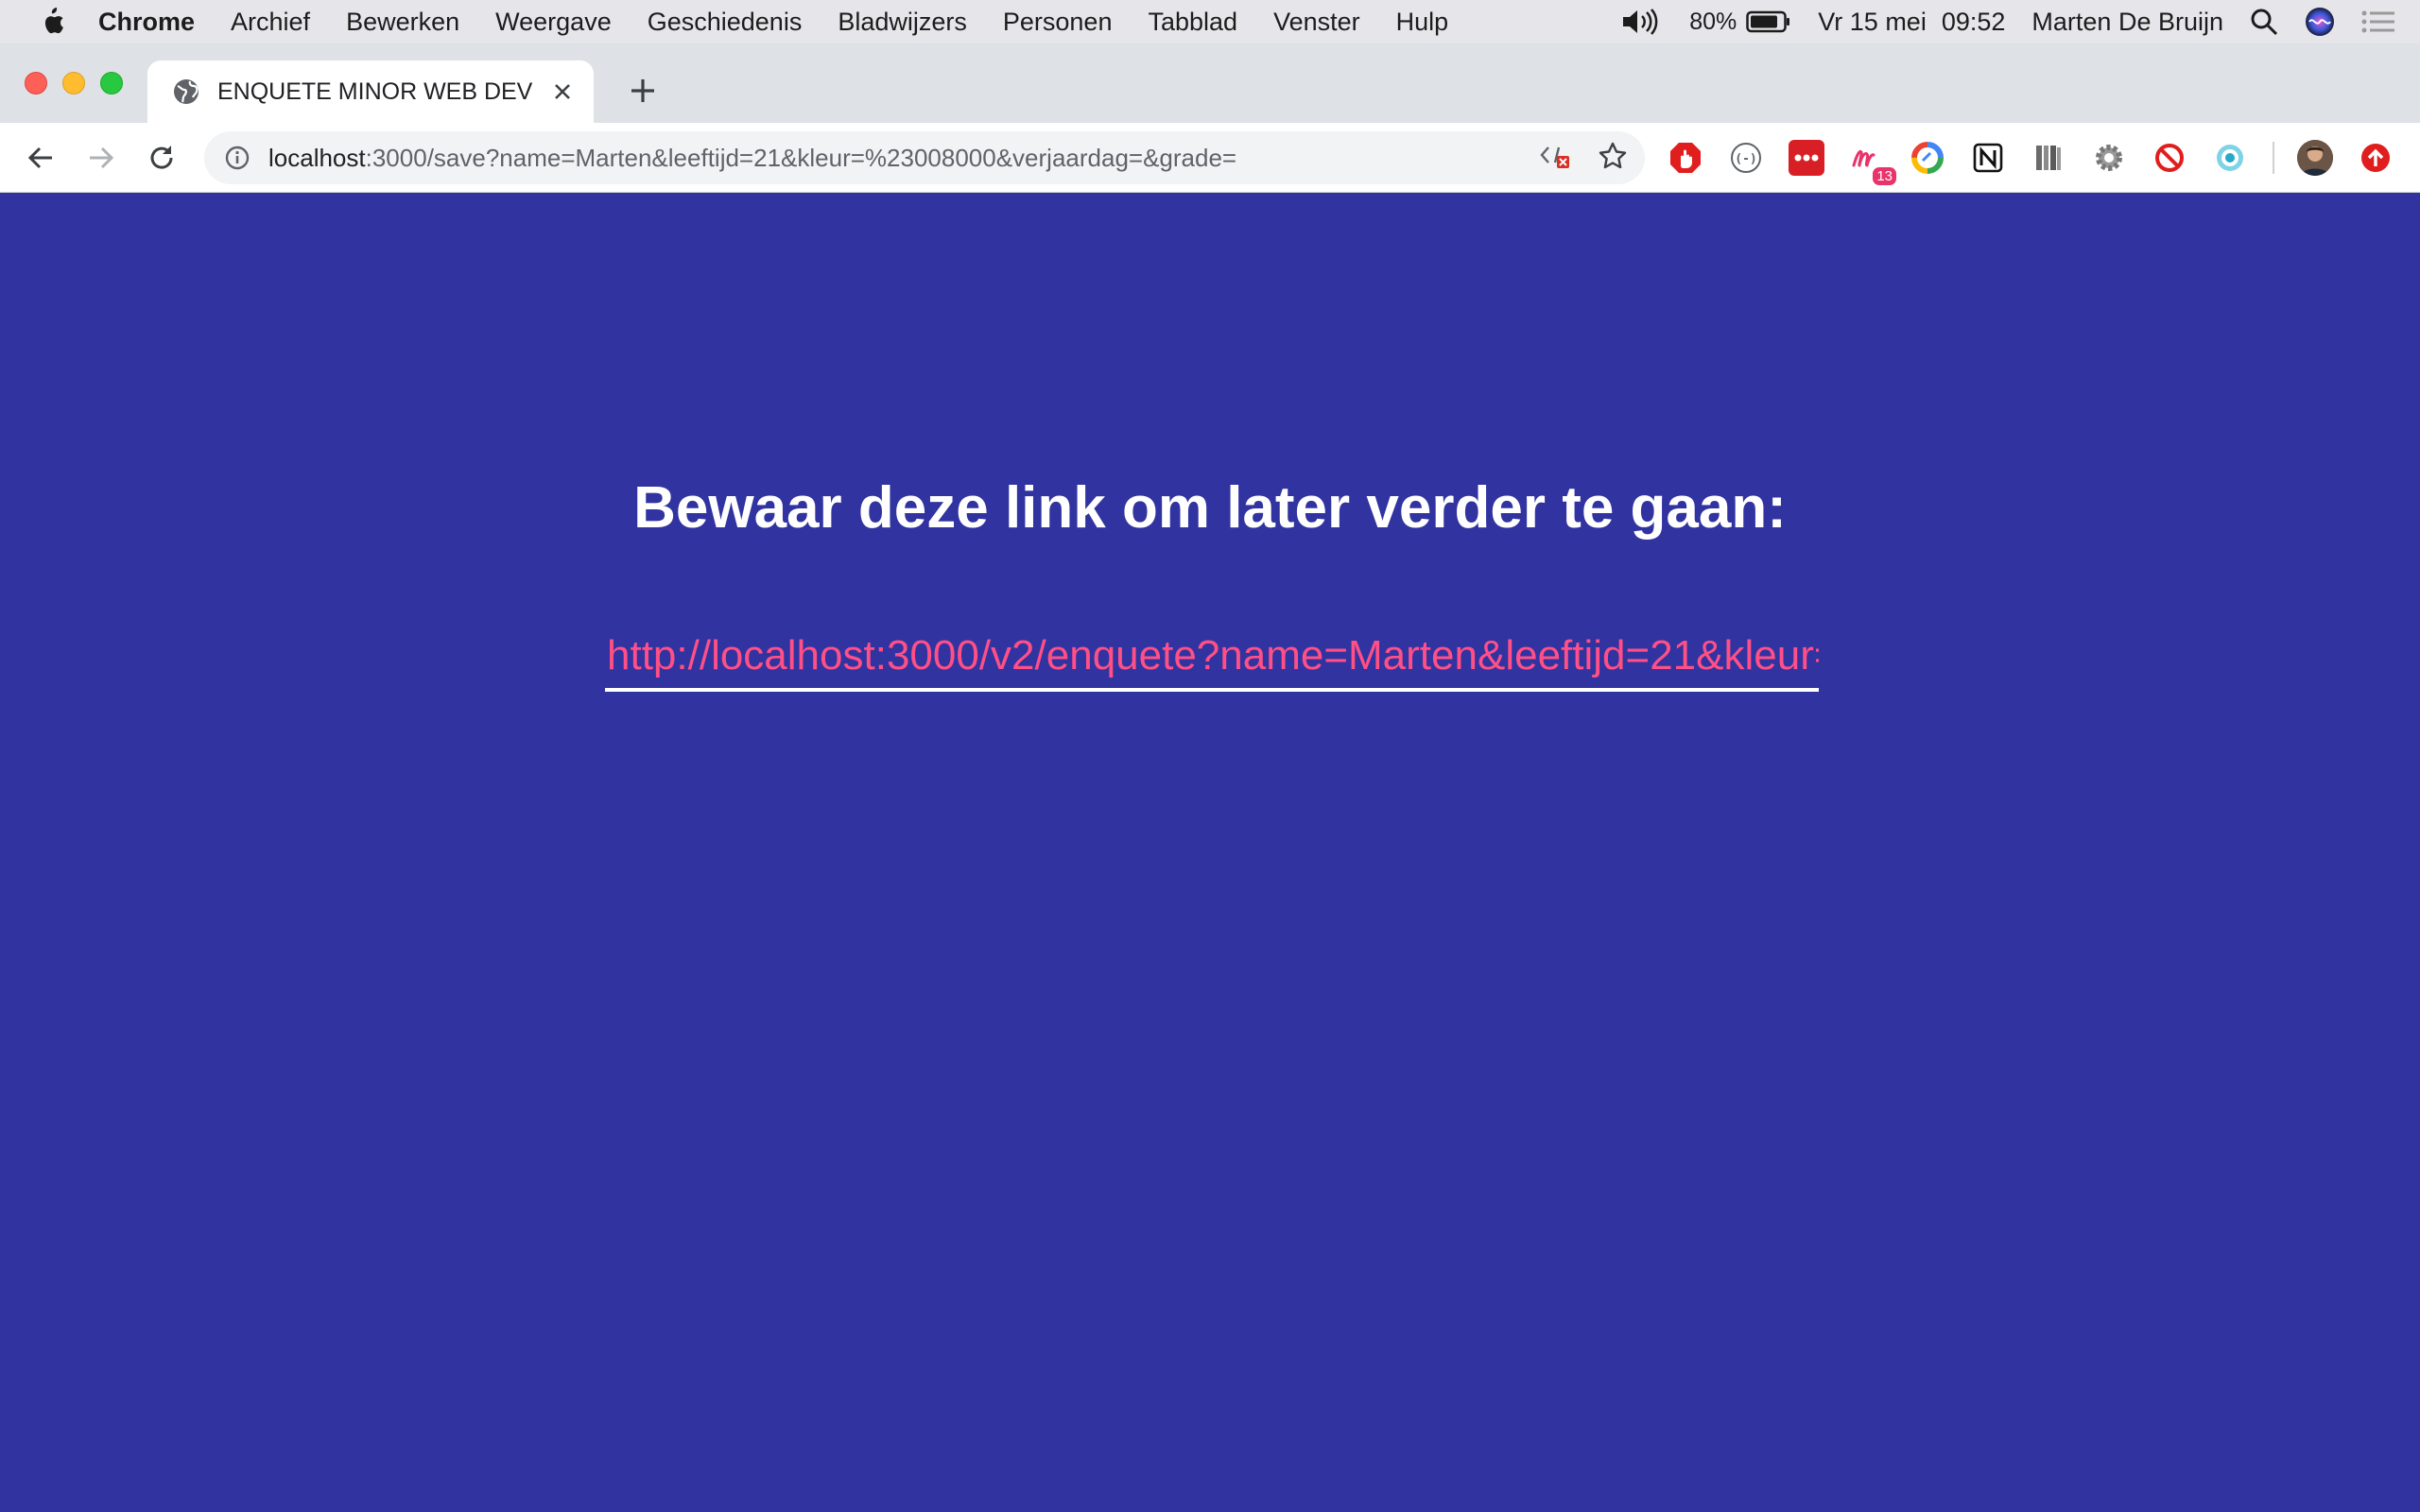 This screenshot has width=2420, height=1512. I want to click on blocked-code-icon, so click(1555, 158).